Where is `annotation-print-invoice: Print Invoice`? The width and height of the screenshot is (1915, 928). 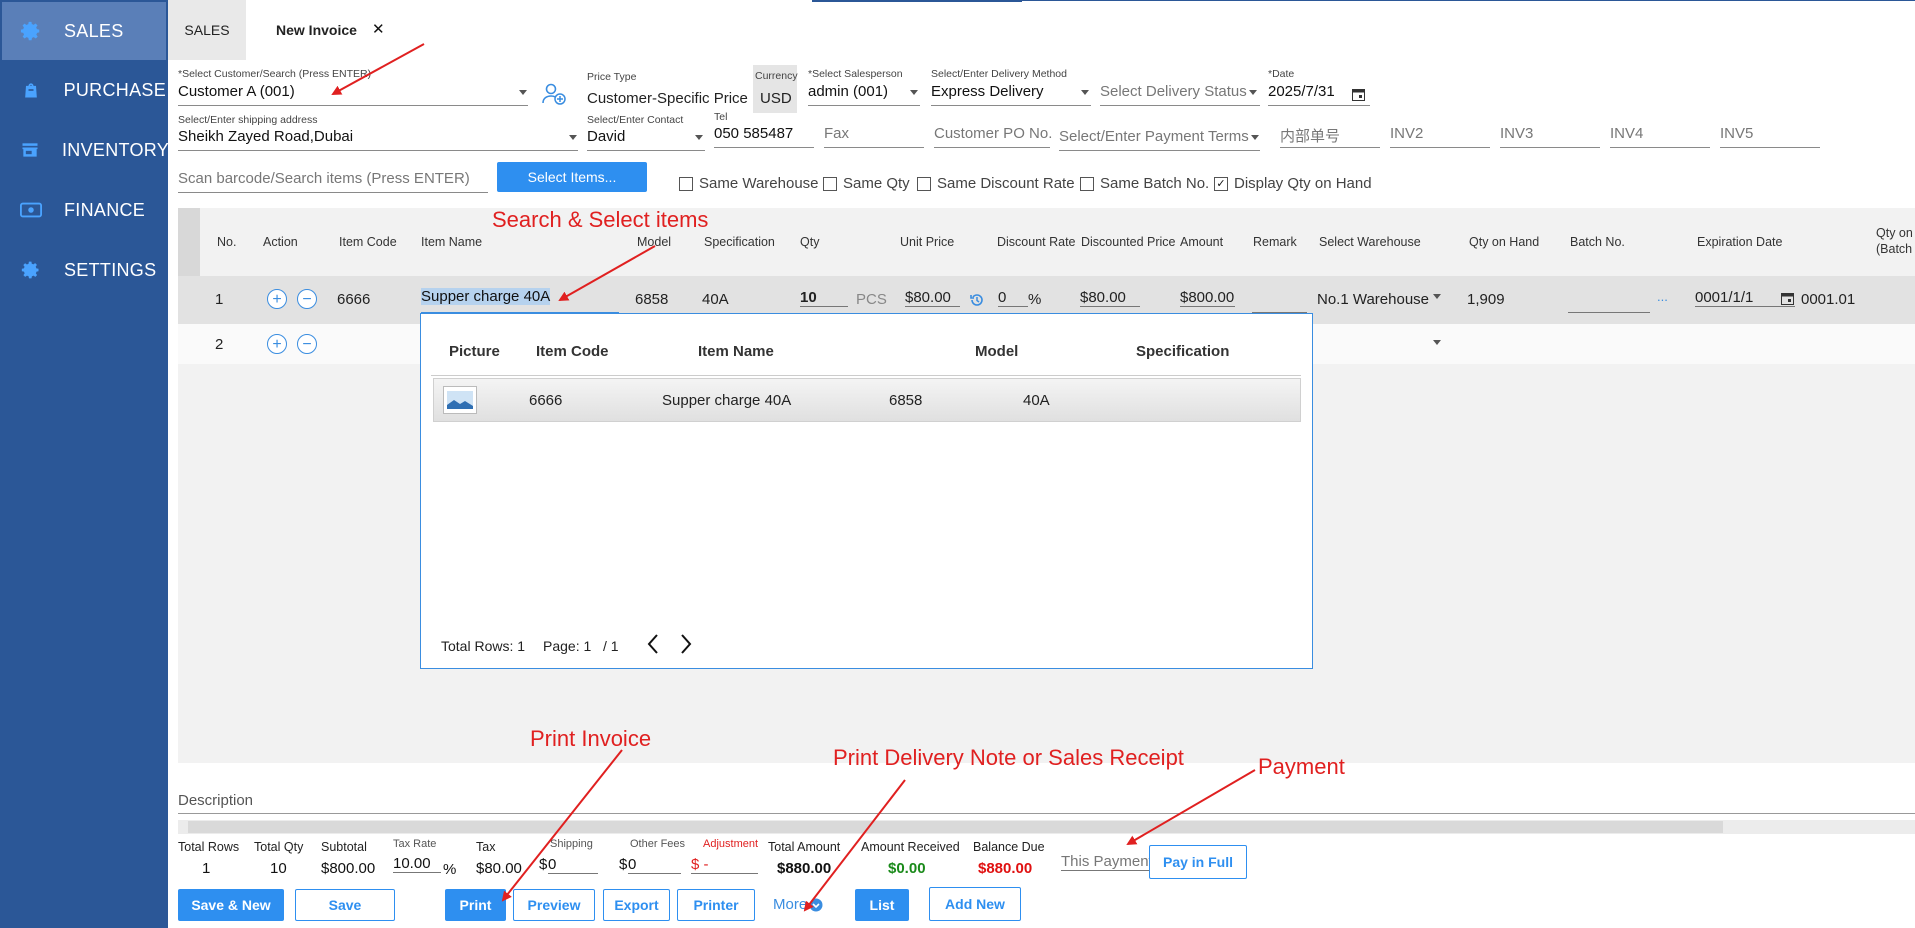 annotation-print-invoice: Print Invoice is located at coordinates (591, 738).